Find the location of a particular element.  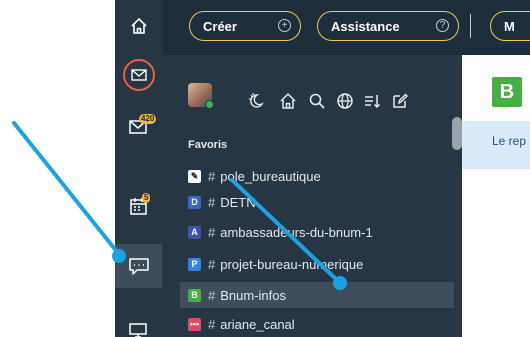

room-label: DETN is located at coordinates (238, 202).